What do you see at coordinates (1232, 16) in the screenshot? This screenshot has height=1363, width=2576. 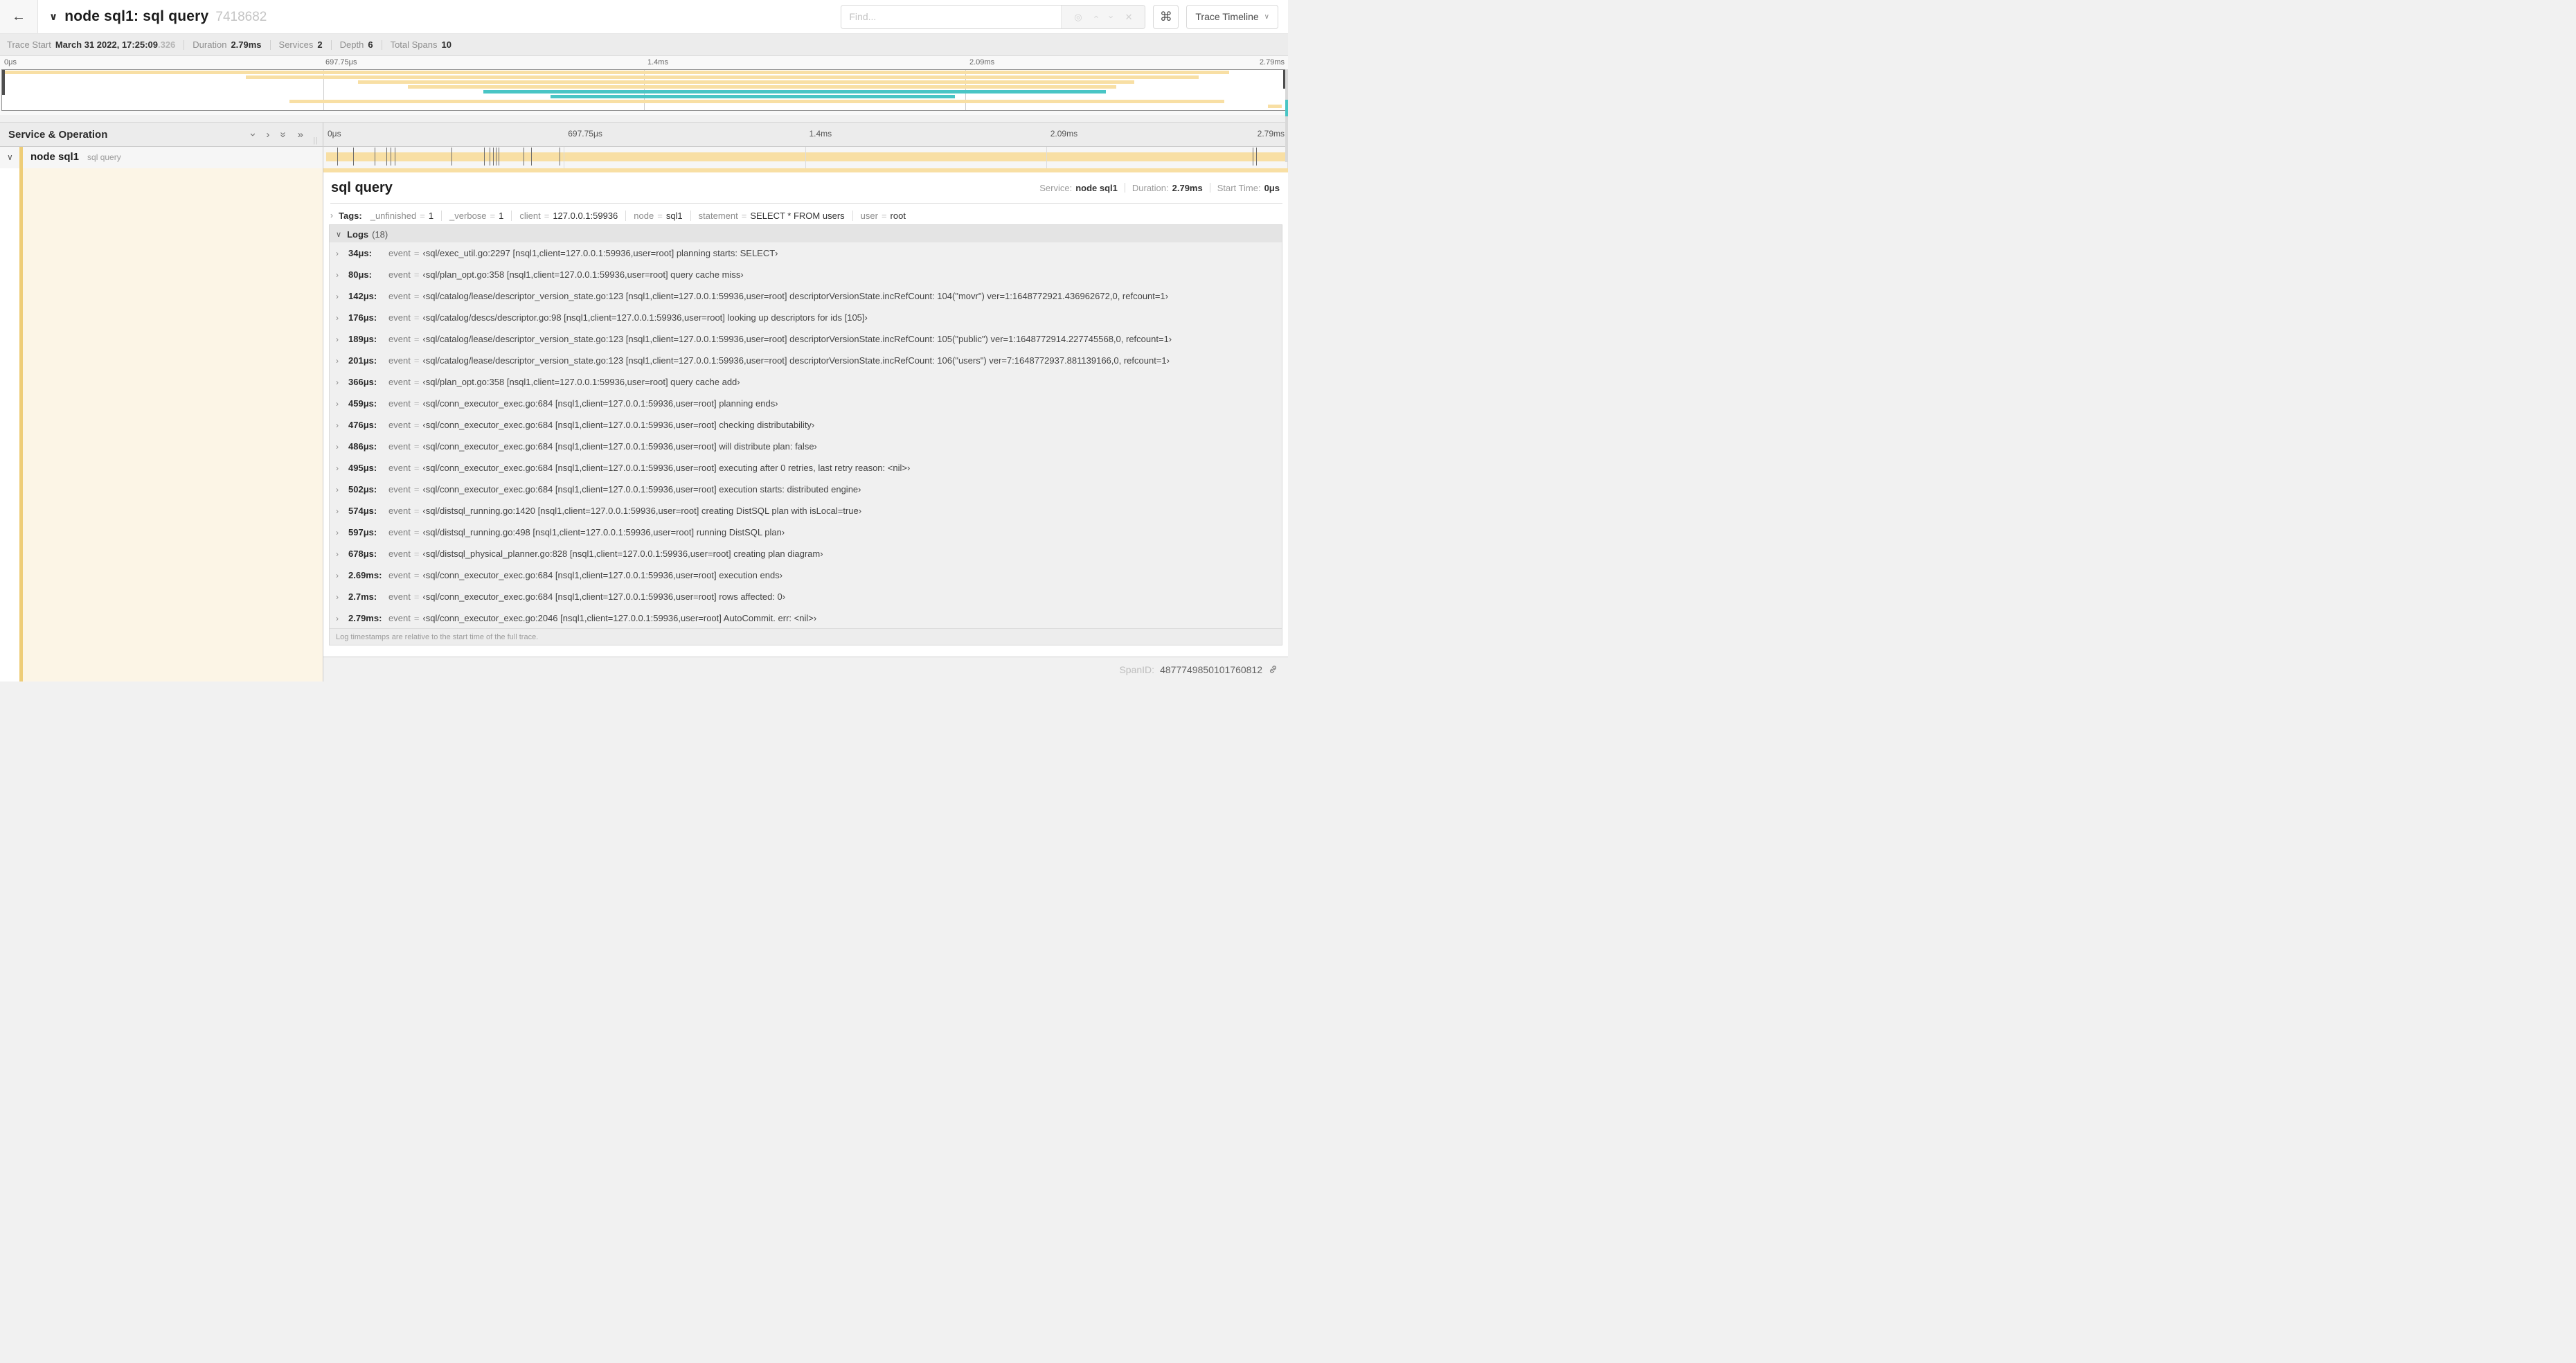 I see `trace-view-select: Trace Timeline ∨` at bounding box center [1232, 16].